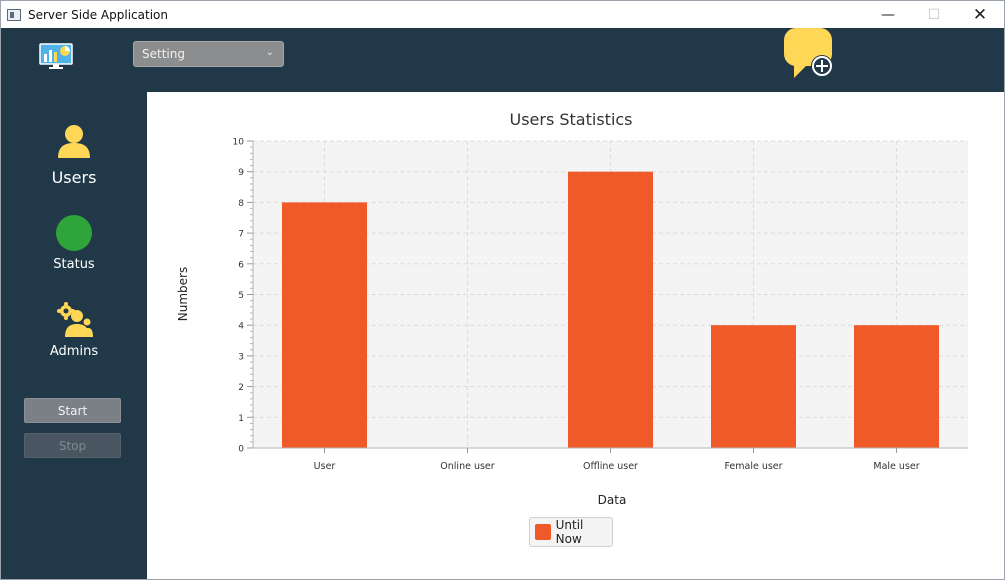 The height and width of the screenshot is (580, 1005). I want to click on chart-legend: Until Now, so click(571, 532).